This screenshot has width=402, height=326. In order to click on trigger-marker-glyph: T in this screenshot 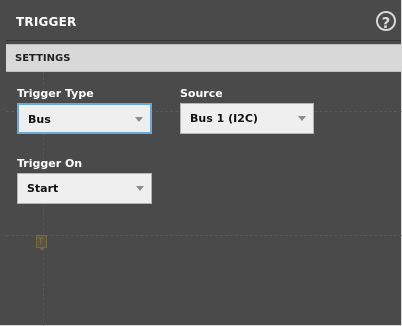, I will do `click(41, 241)`.